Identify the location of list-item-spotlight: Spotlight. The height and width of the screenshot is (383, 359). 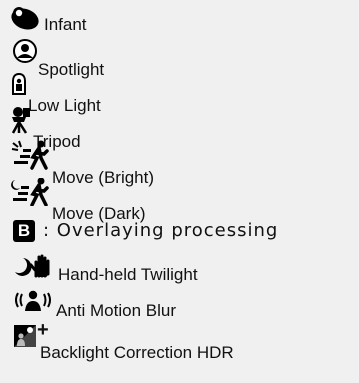
(179, 58).